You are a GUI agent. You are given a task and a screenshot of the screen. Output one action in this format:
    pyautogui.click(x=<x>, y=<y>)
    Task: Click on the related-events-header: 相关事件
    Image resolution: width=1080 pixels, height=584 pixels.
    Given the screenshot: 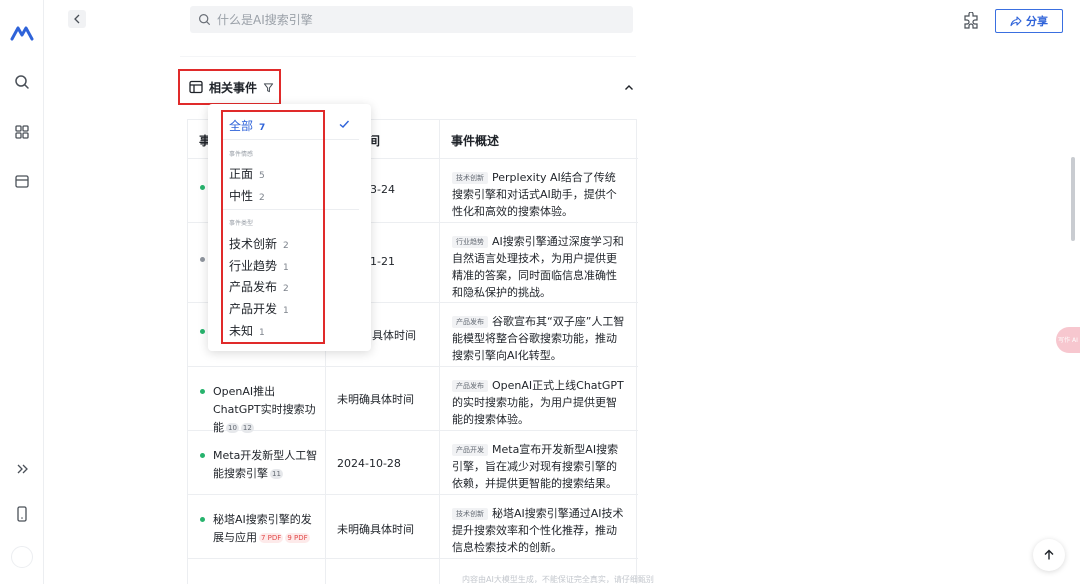 What is the action you would take?
    pyautogui.click(x=229, y=87)
    